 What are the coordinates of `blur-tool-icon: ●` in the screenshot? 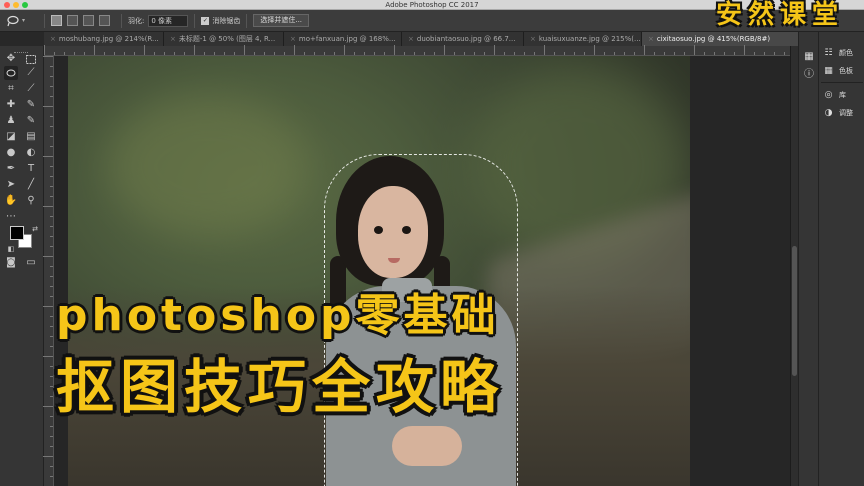 It's located at (11, 153).